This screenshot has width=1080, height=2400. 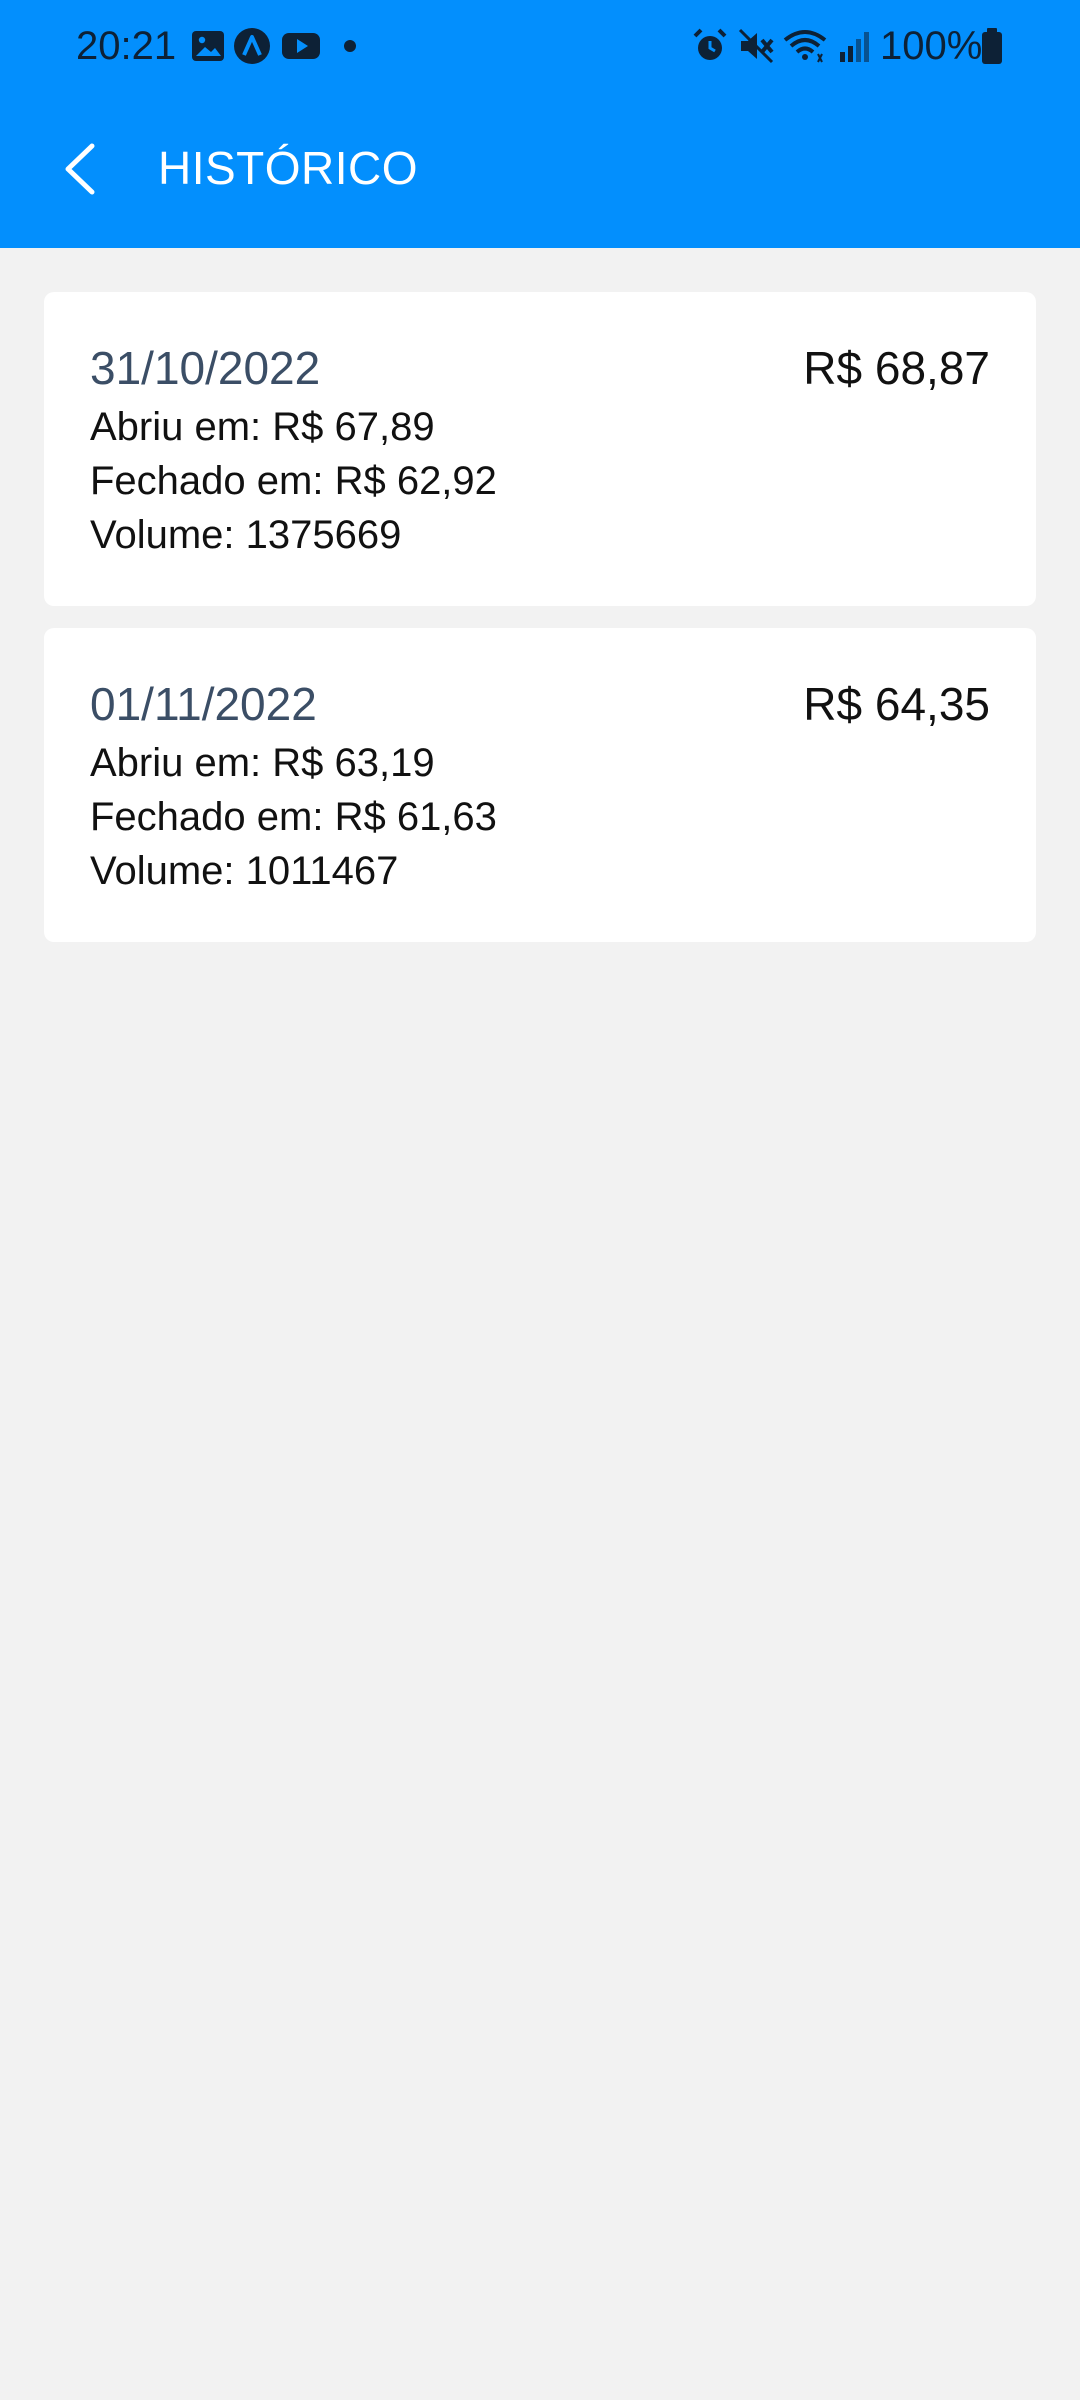 What do you see at coordinates (252, 46) in the screenshot?
I see `app-a-icon` at bounding box center [252, 46].